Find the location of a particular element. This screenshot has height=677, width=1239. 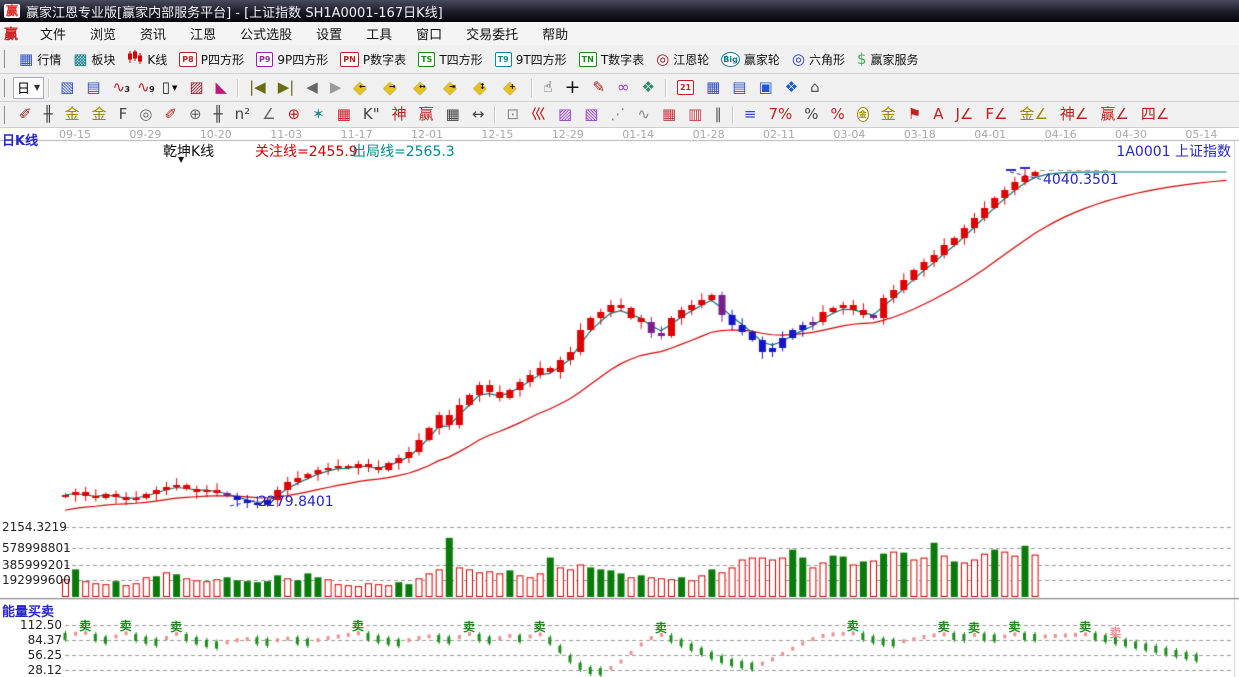

expand-v-icon: ◆ ↕ is located at coordinates (482, 88).